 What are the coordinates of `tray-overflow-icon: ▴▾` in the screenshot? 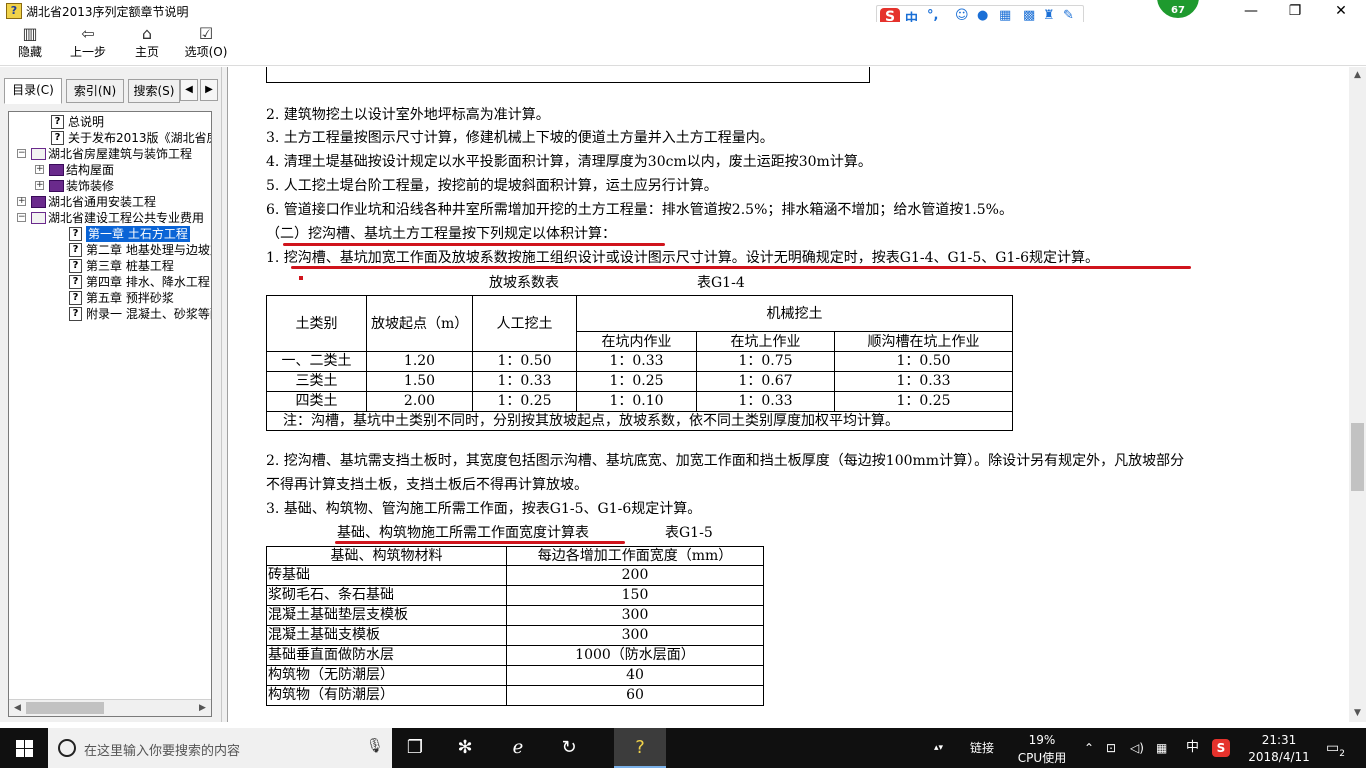 It's located at (940, 748).